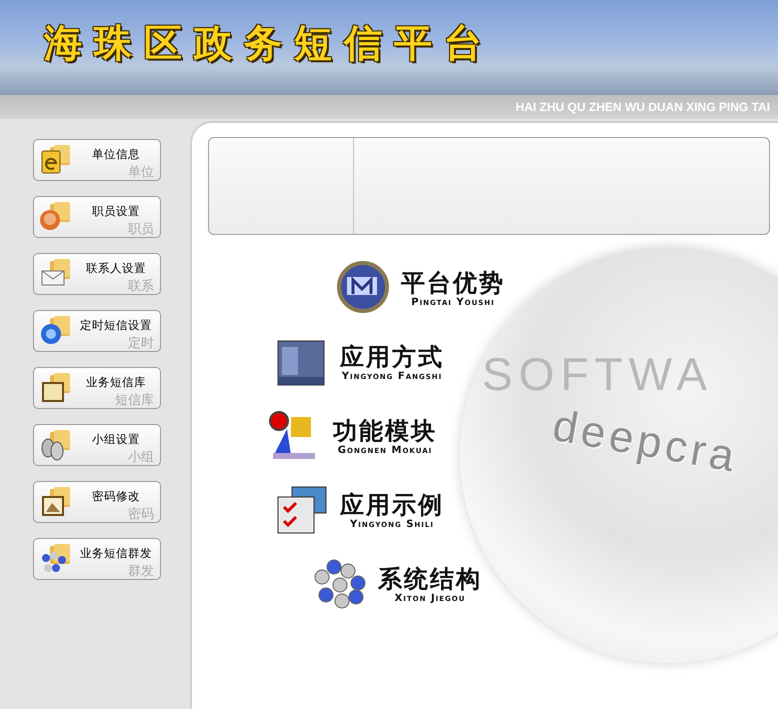 This screenshot has width=778, height=709. What do you see at coordinates (134, 400) in the screenshot?
I see `watermark-label: 短信库` at bounding box center [134, 400].